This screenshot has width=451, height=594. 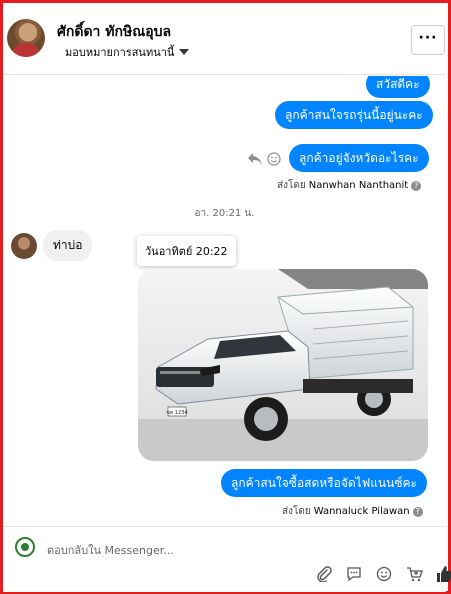 I want to click on assign-conversation-dropdown: มอบหมายการสนทนานี้, so click(x=127, y=52).